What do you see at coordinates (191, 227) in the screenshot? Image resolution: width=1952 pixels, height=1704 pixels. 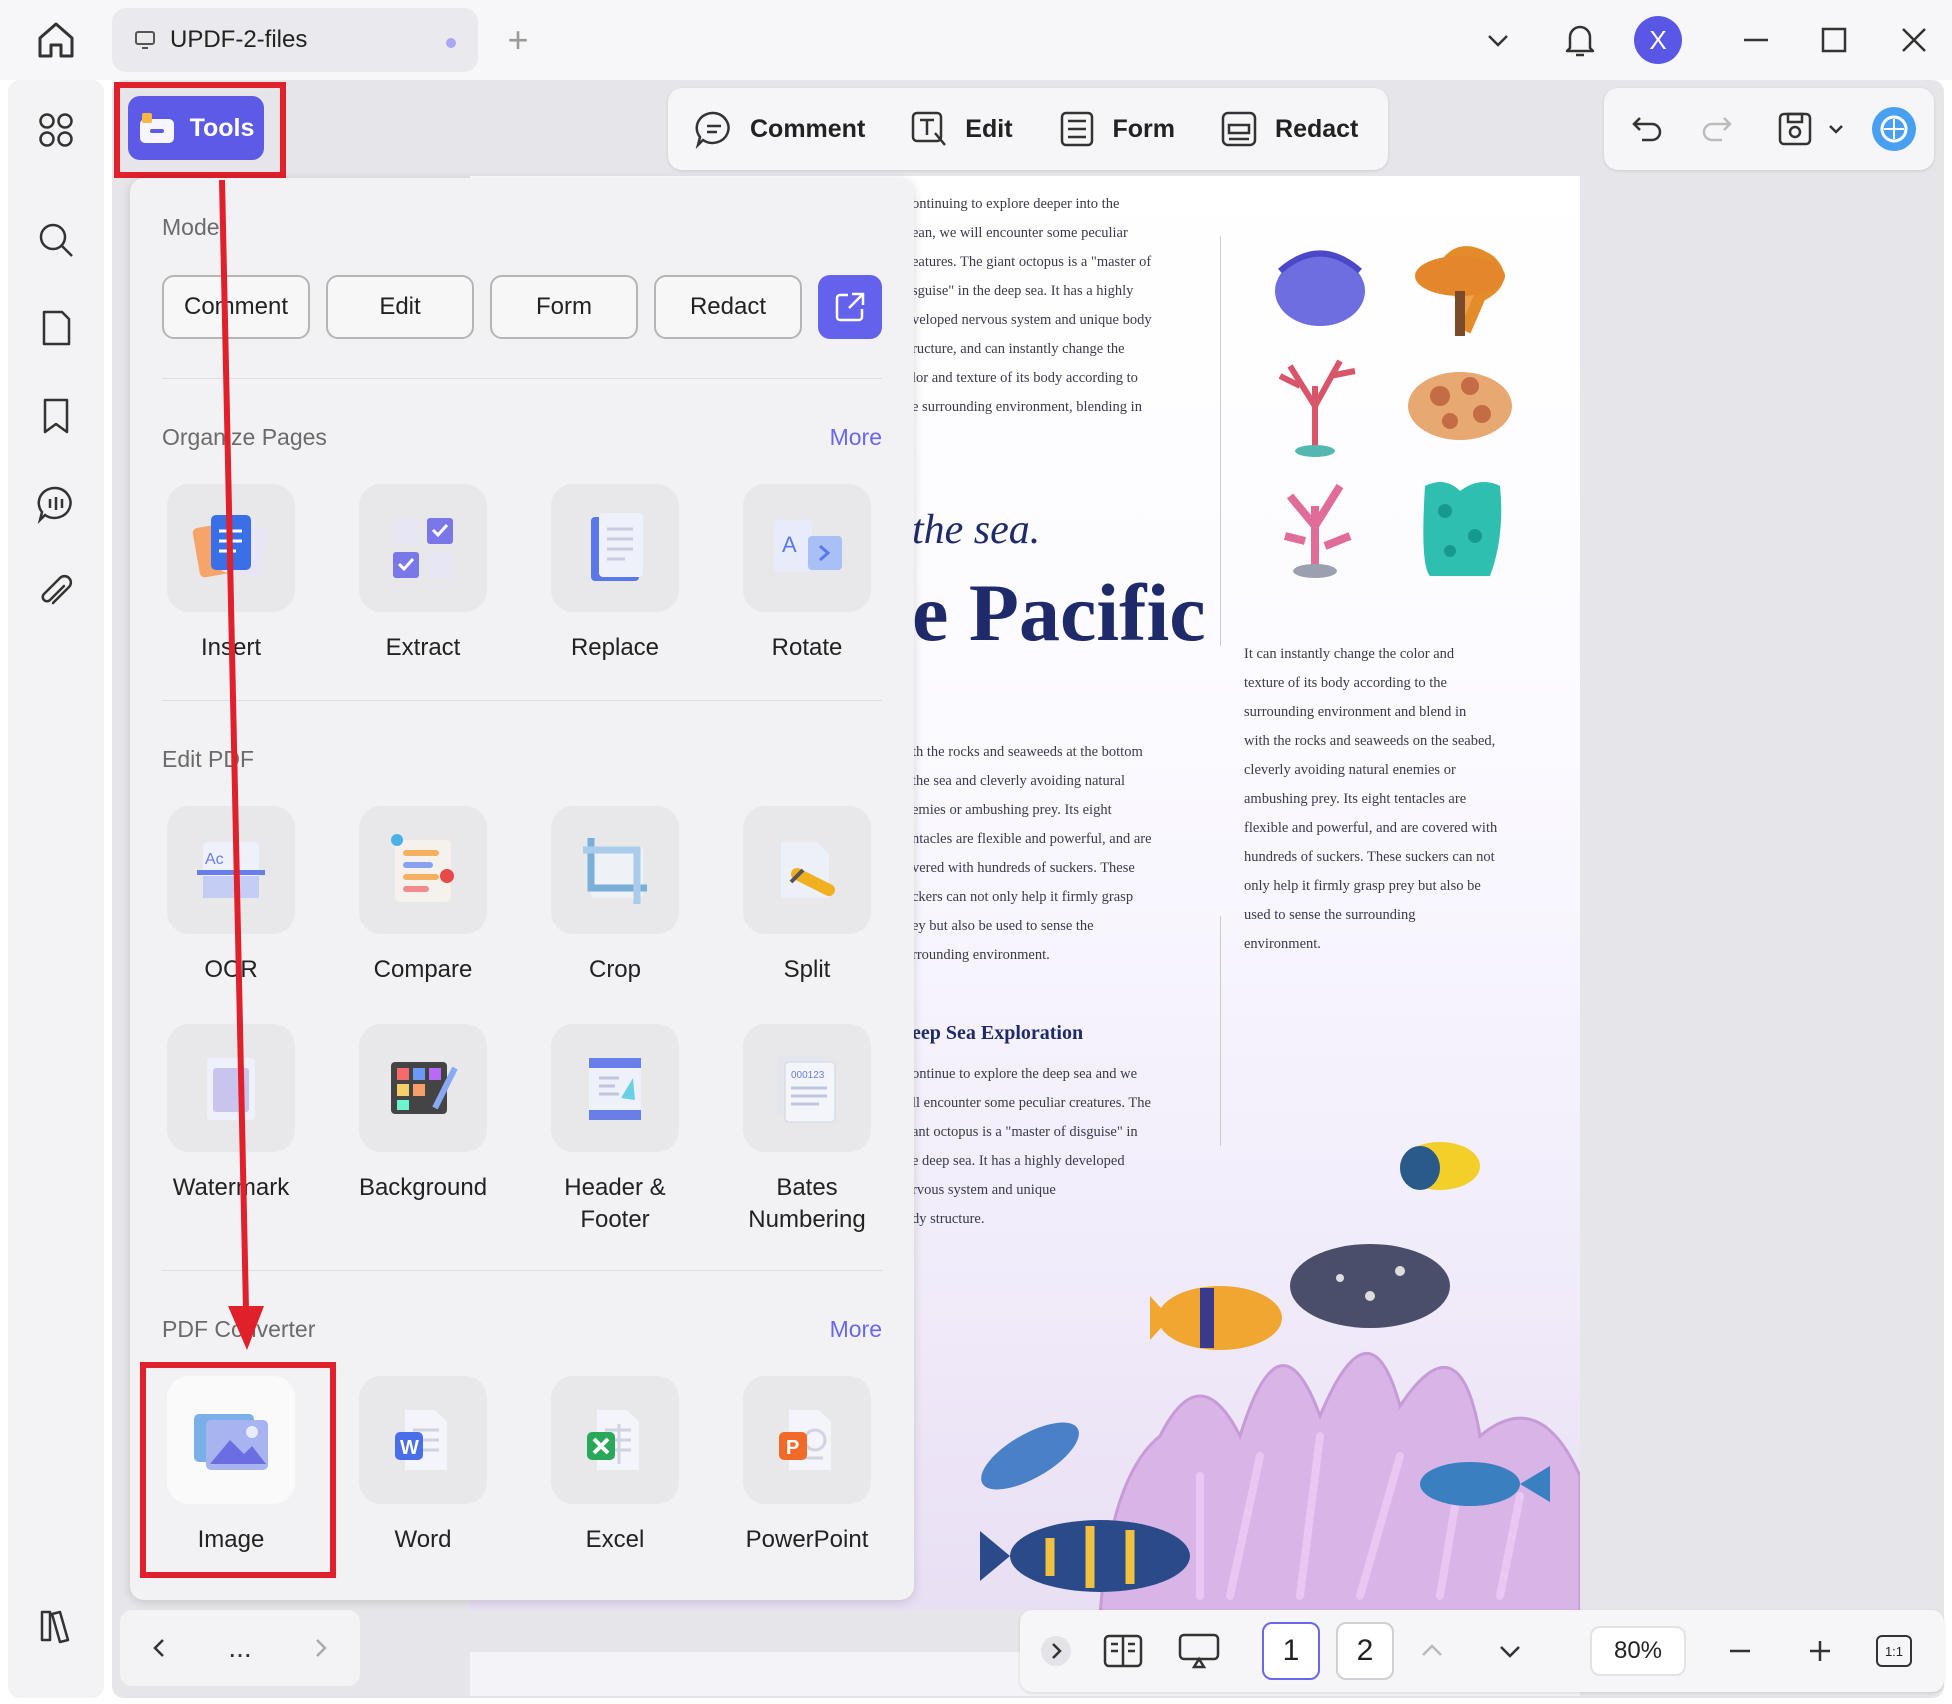 I see `mode-section-title: Mode` at bounding box center [191, 227].